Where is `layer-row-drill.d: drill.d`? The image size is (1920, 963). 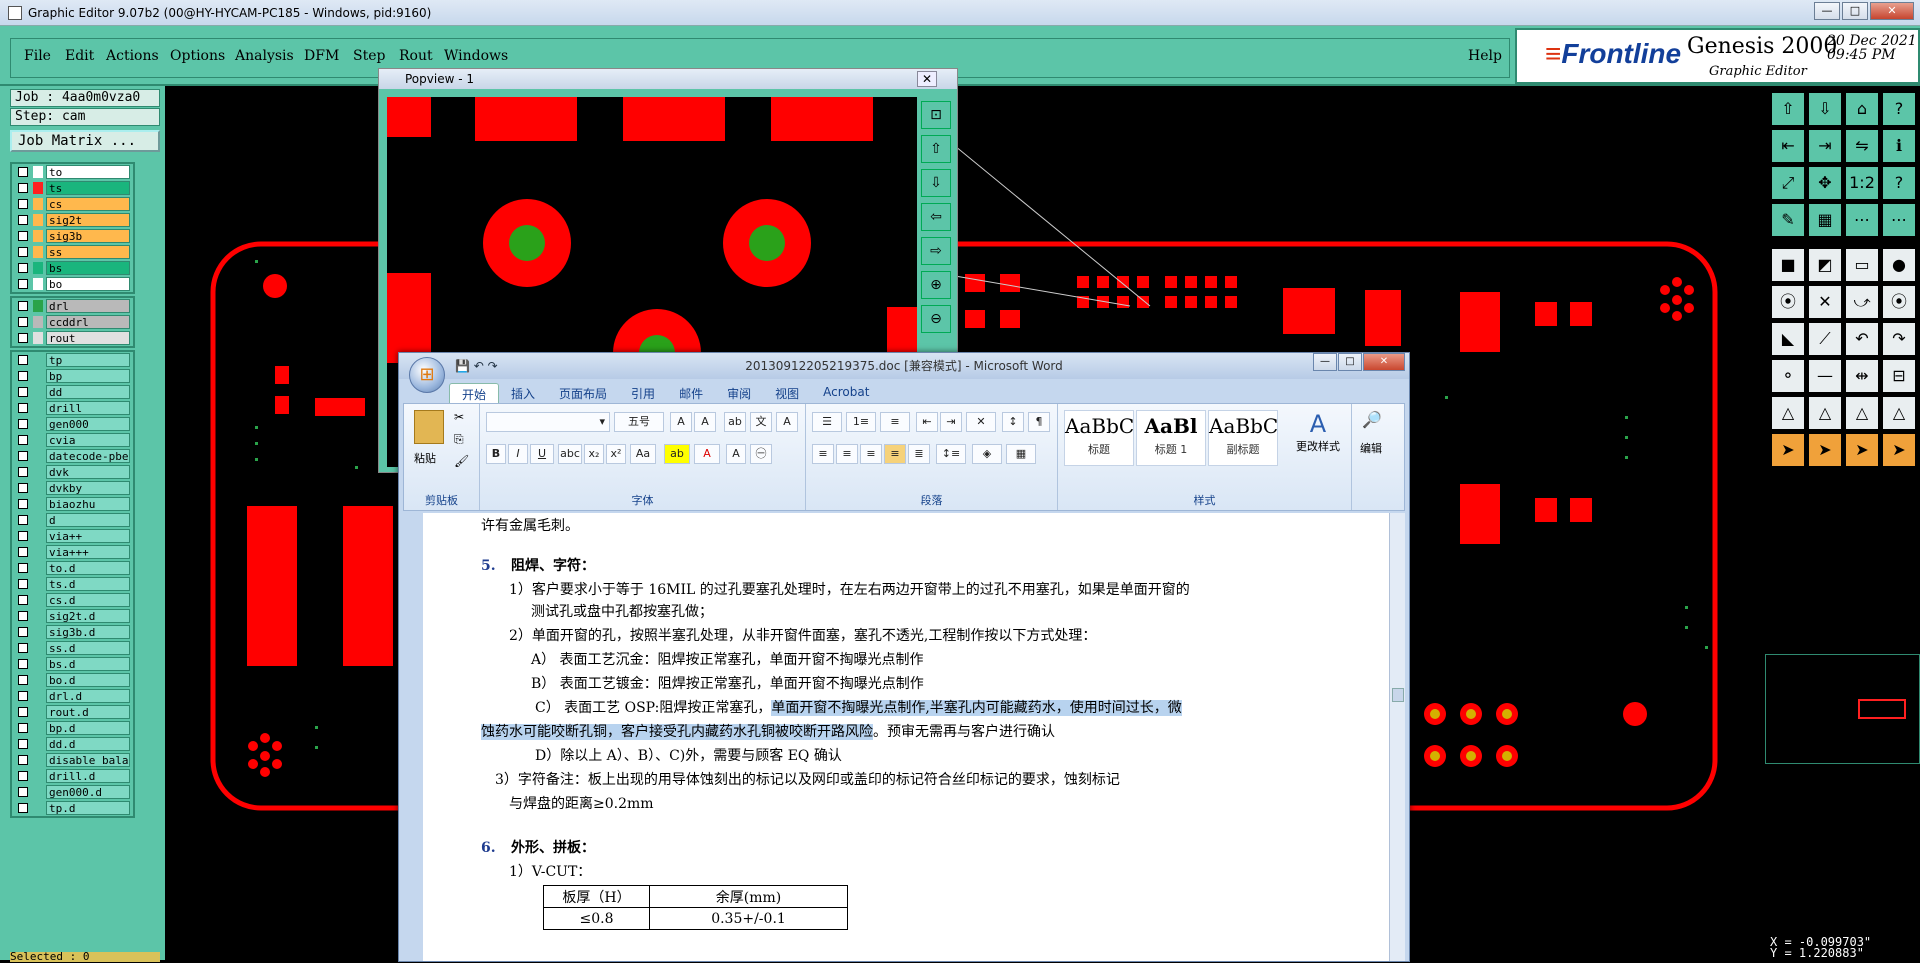
layer-row-drill.d: drill.d is located at coordinates (72, 776).